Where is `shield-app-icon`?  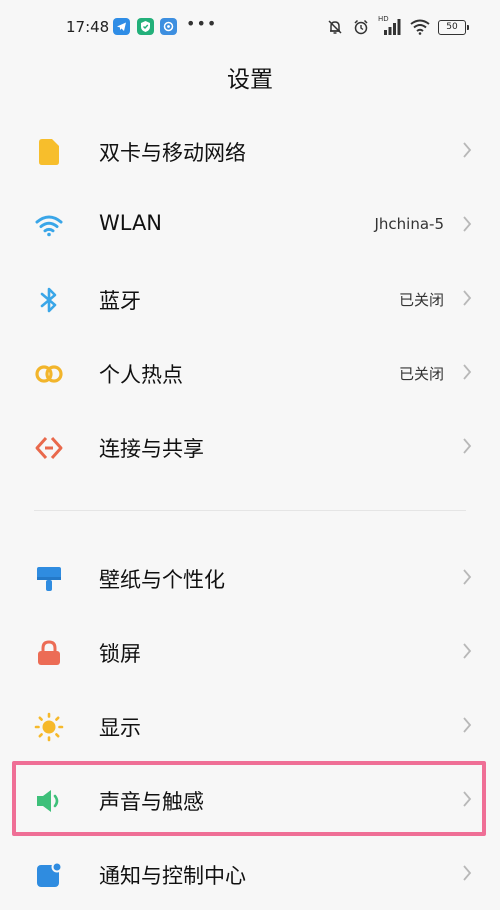 shield-app-icon is located at coordinates (145, 26).